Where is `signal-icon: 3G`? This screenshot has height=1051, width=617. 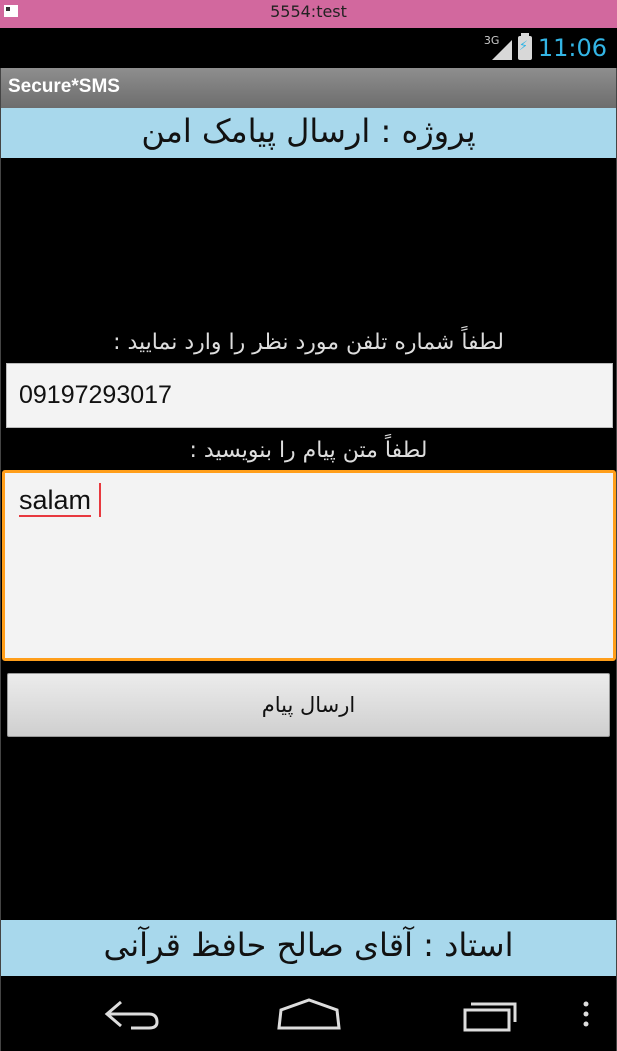 signal-icon: 3G is located at coordinates (498, 47).